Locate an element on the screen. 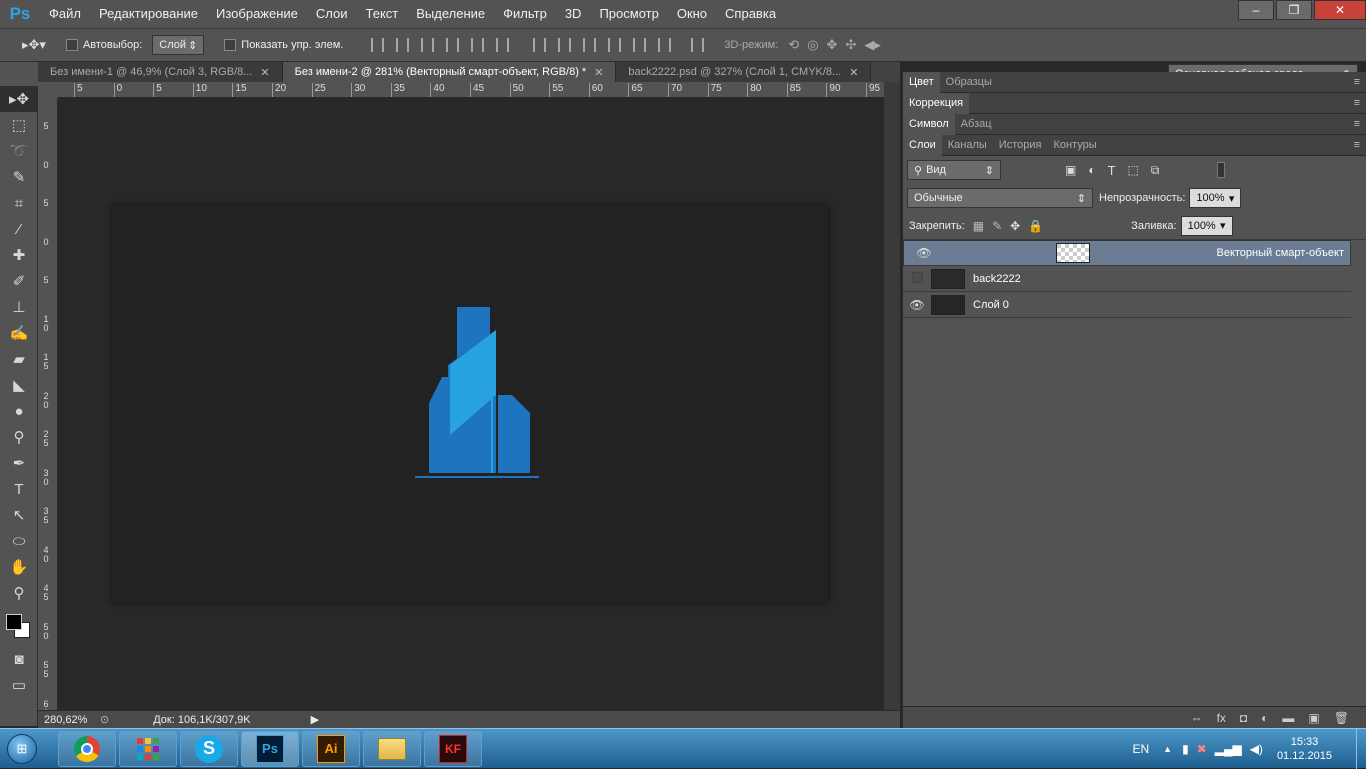 Image resolution: width=1366 pixels, height=769 pixels. zoom-level: 280,62% is located at coordinates (68, 720).